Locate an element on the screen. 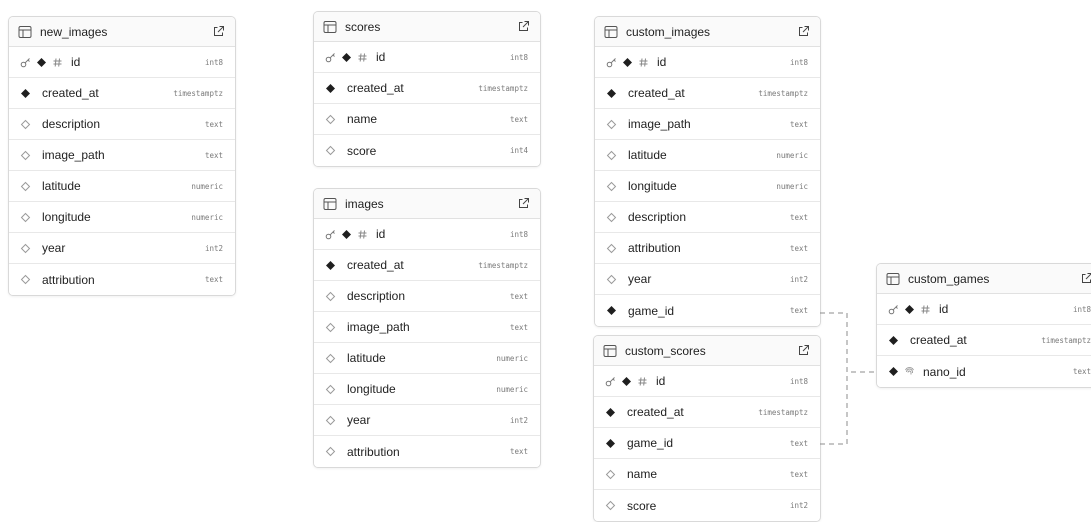  column-row-score: score int4 is located at coordinates (427, 150).